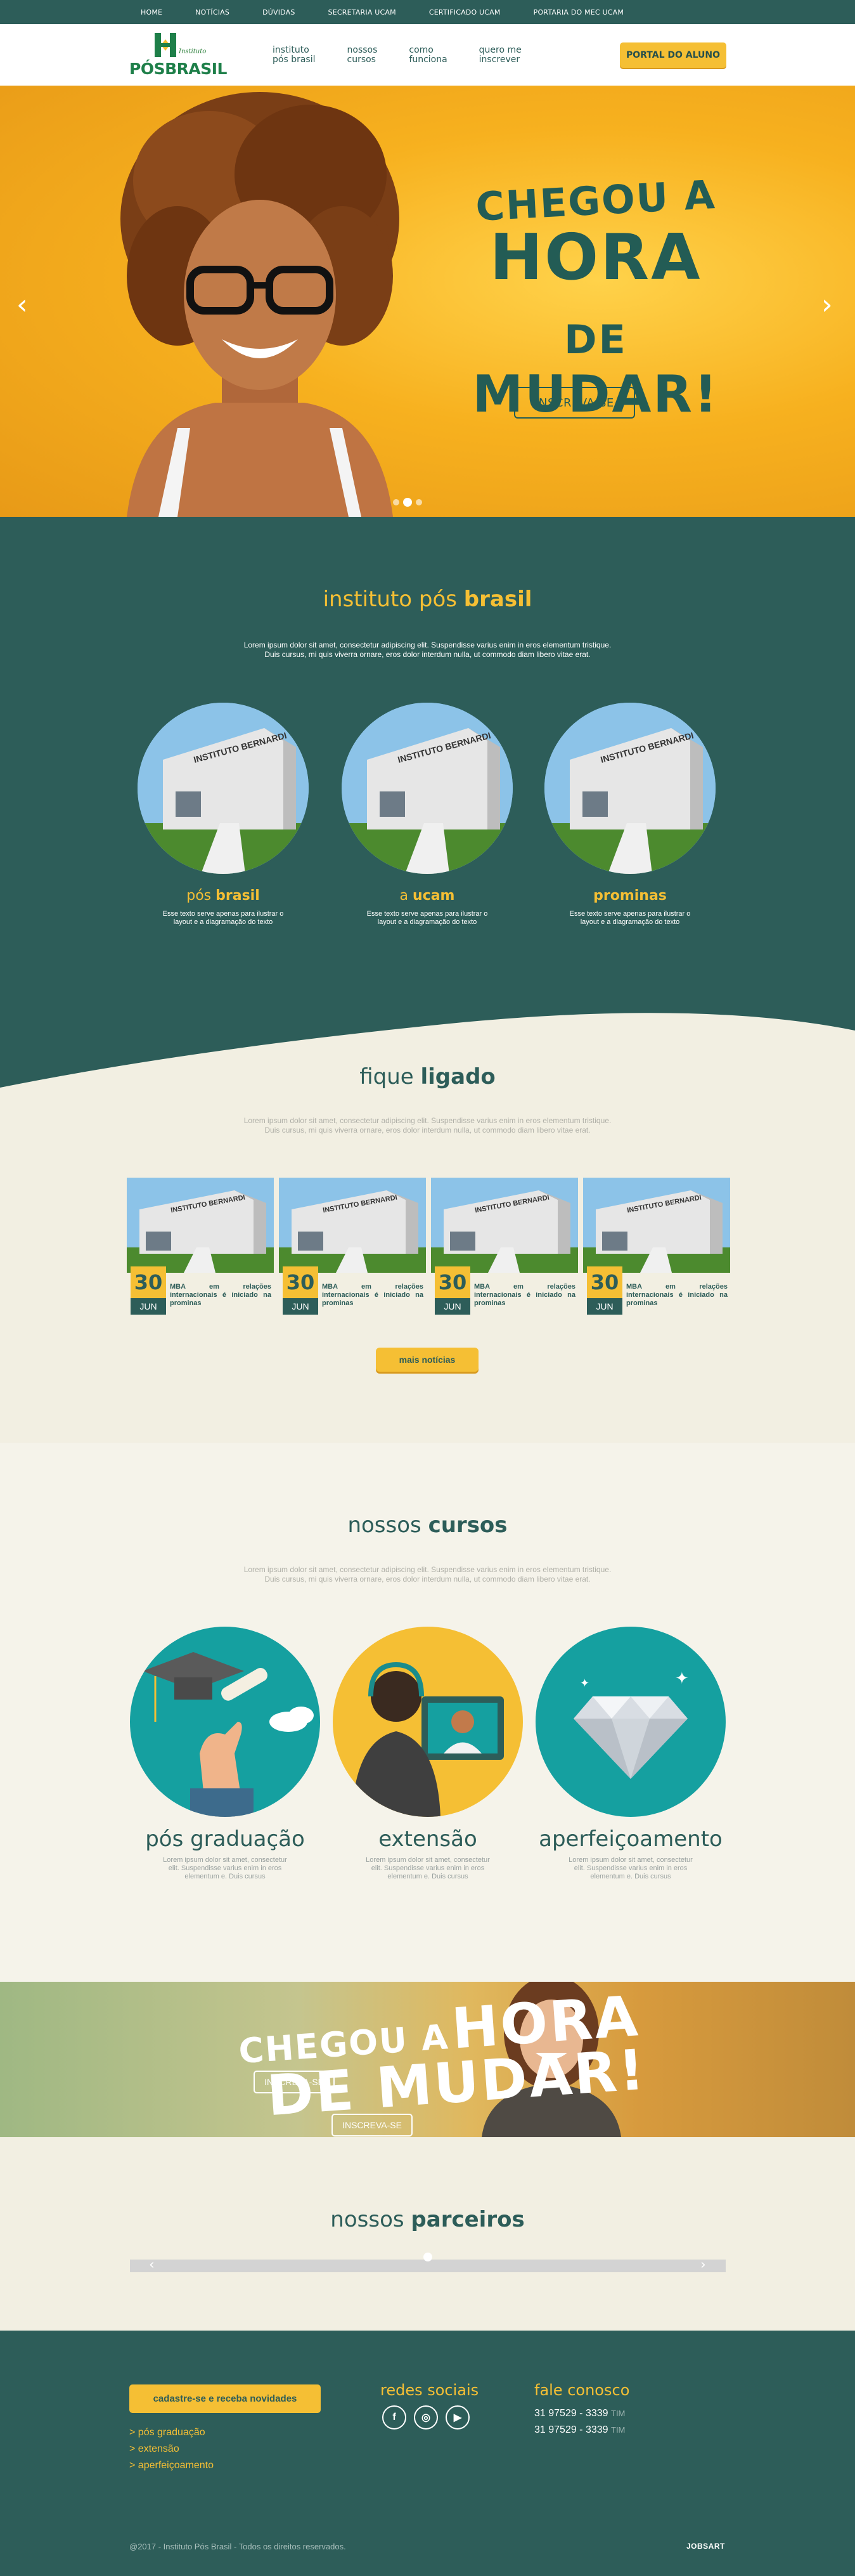  I want to click on pos-brasil-photo: INSTITUTO BERNARDI, so click(223, 789).